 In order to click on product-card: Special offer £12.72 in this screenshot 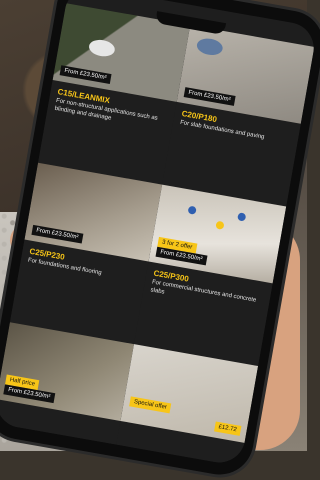, I will do `click(187, 405)`.